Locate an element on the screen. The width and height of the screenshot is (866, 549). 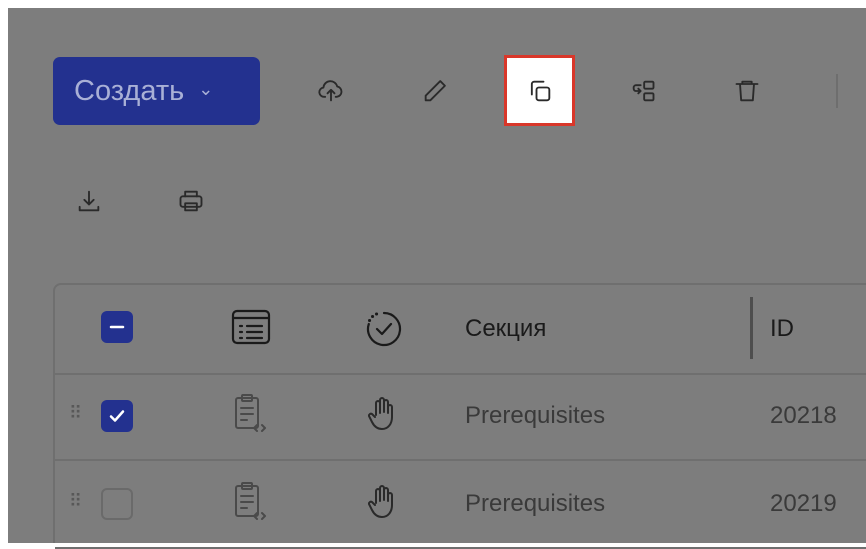
section-column-header: Секция is located at coordinates (505, 329).